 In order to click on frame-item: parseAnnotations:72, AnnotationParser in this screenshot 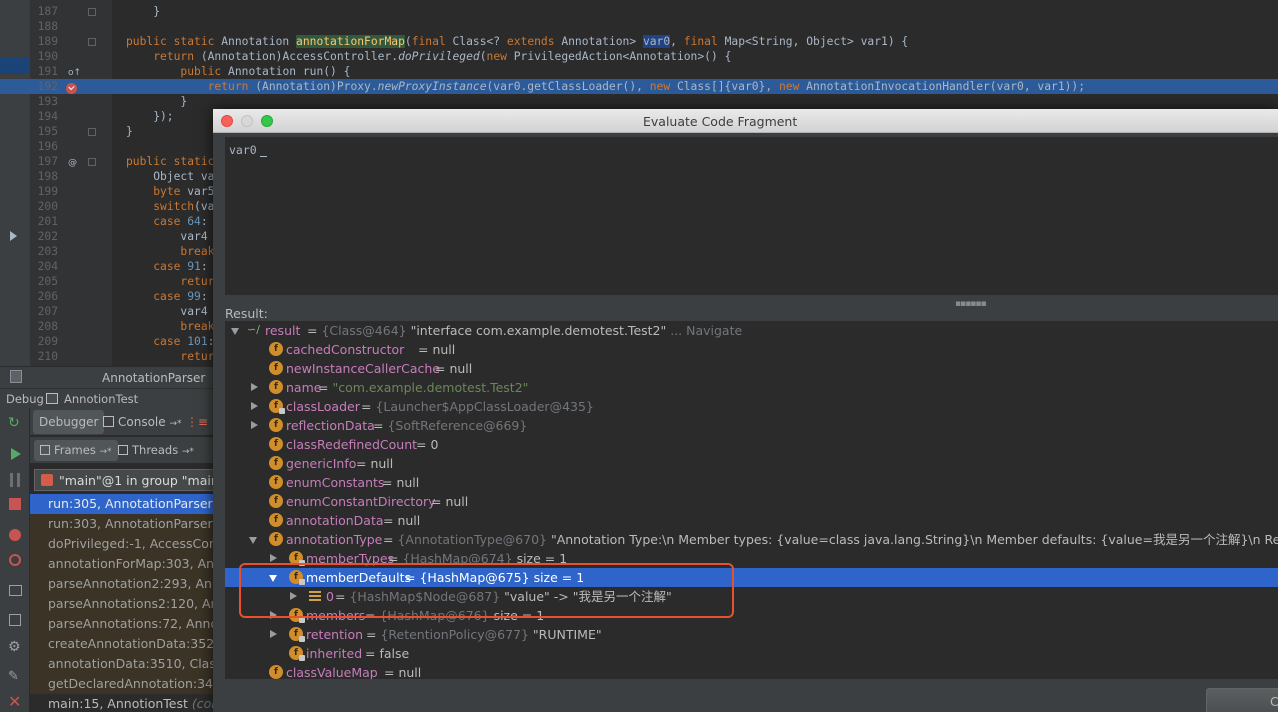, I will do `click(121, 624)`.